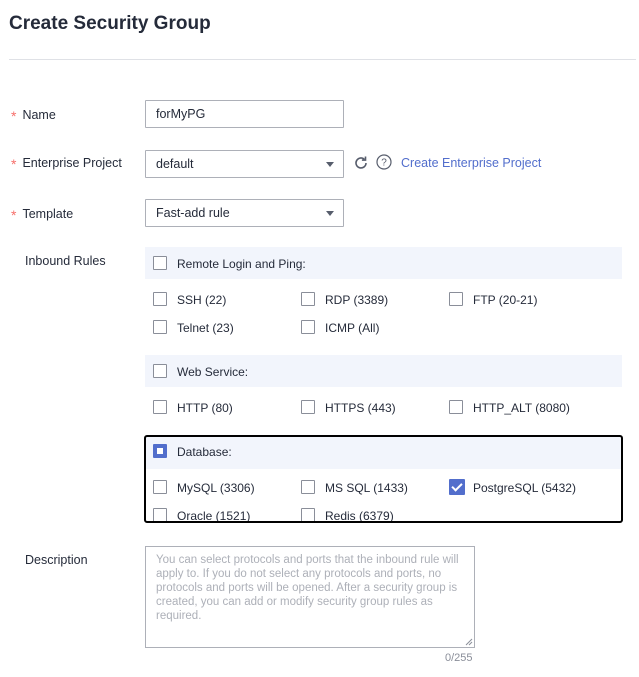 The width and height of the screenshot is (639, 677). I want to click on http-checkbox, so click(160, 407).